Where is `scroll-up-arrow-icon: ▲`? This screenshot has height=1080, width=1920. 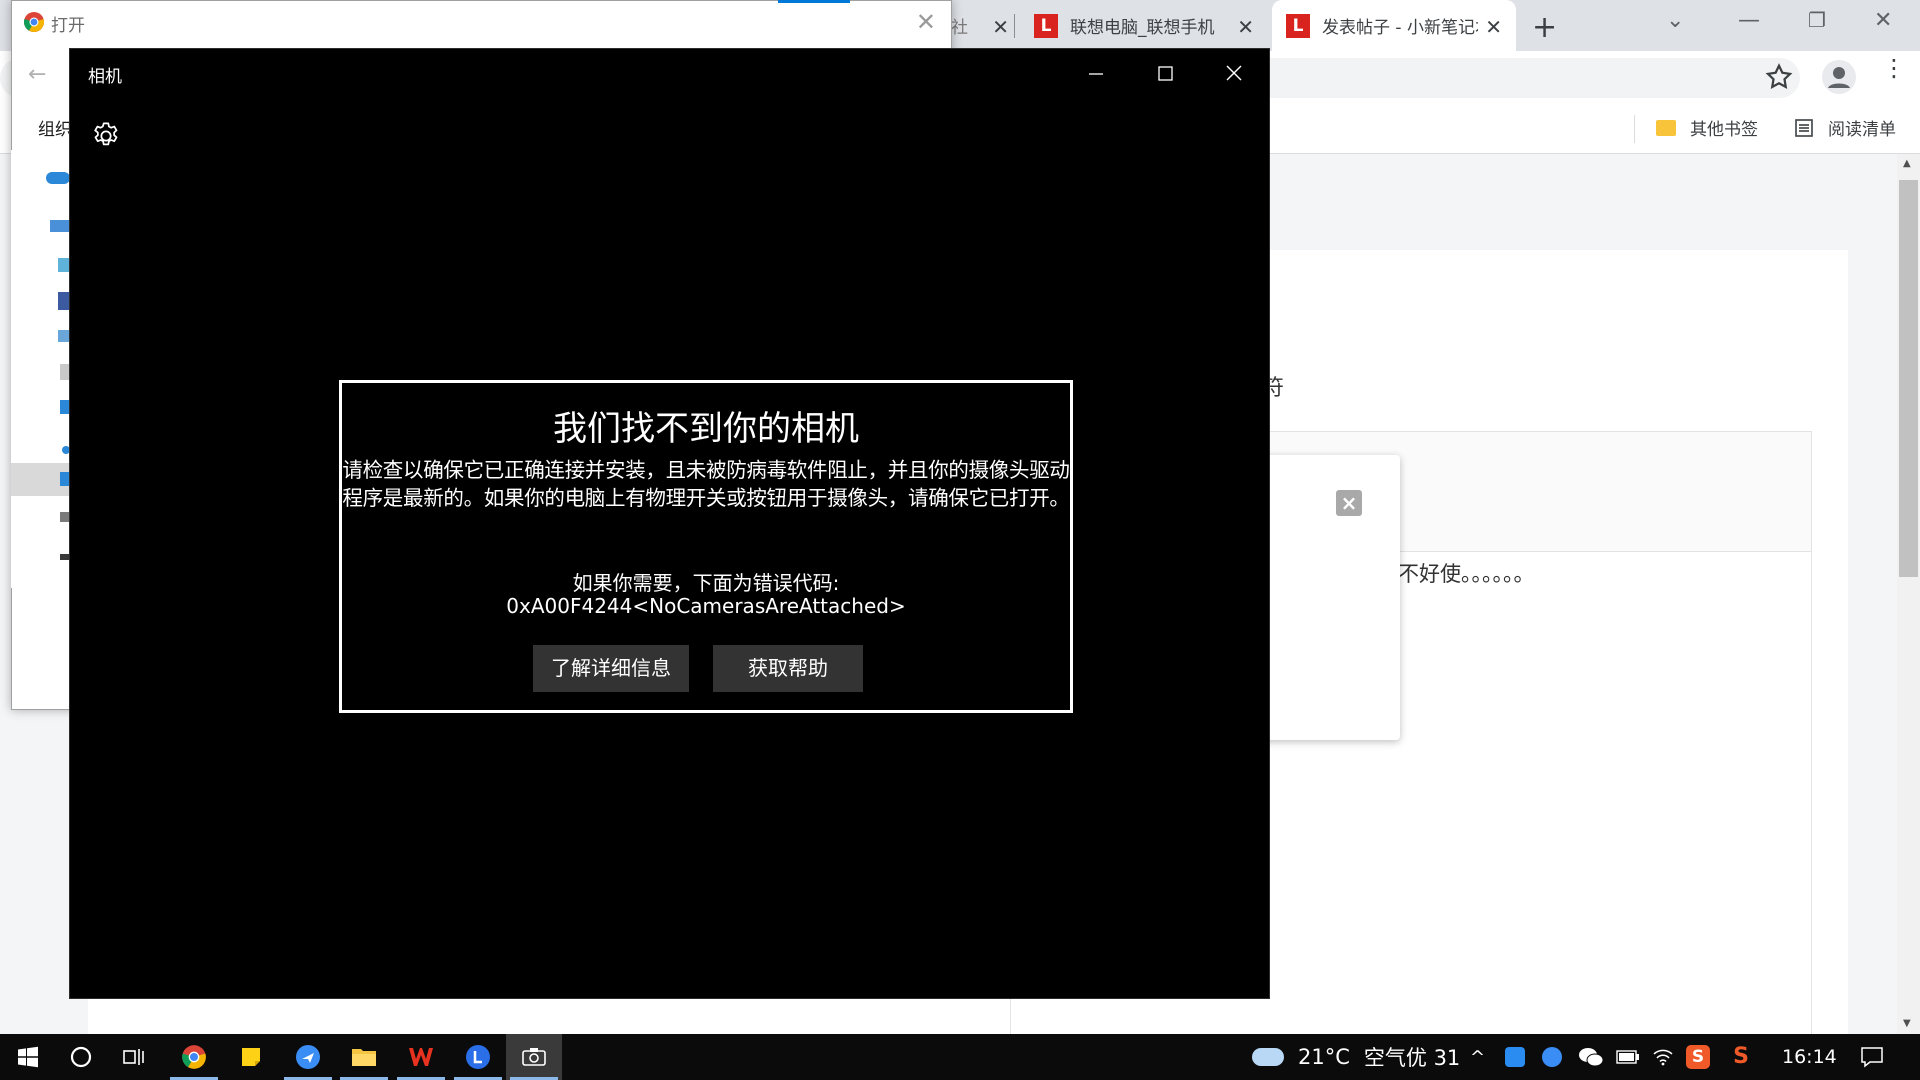
scroll-up-arrow-icon: ▲ is located at coordinates (1907, 163).